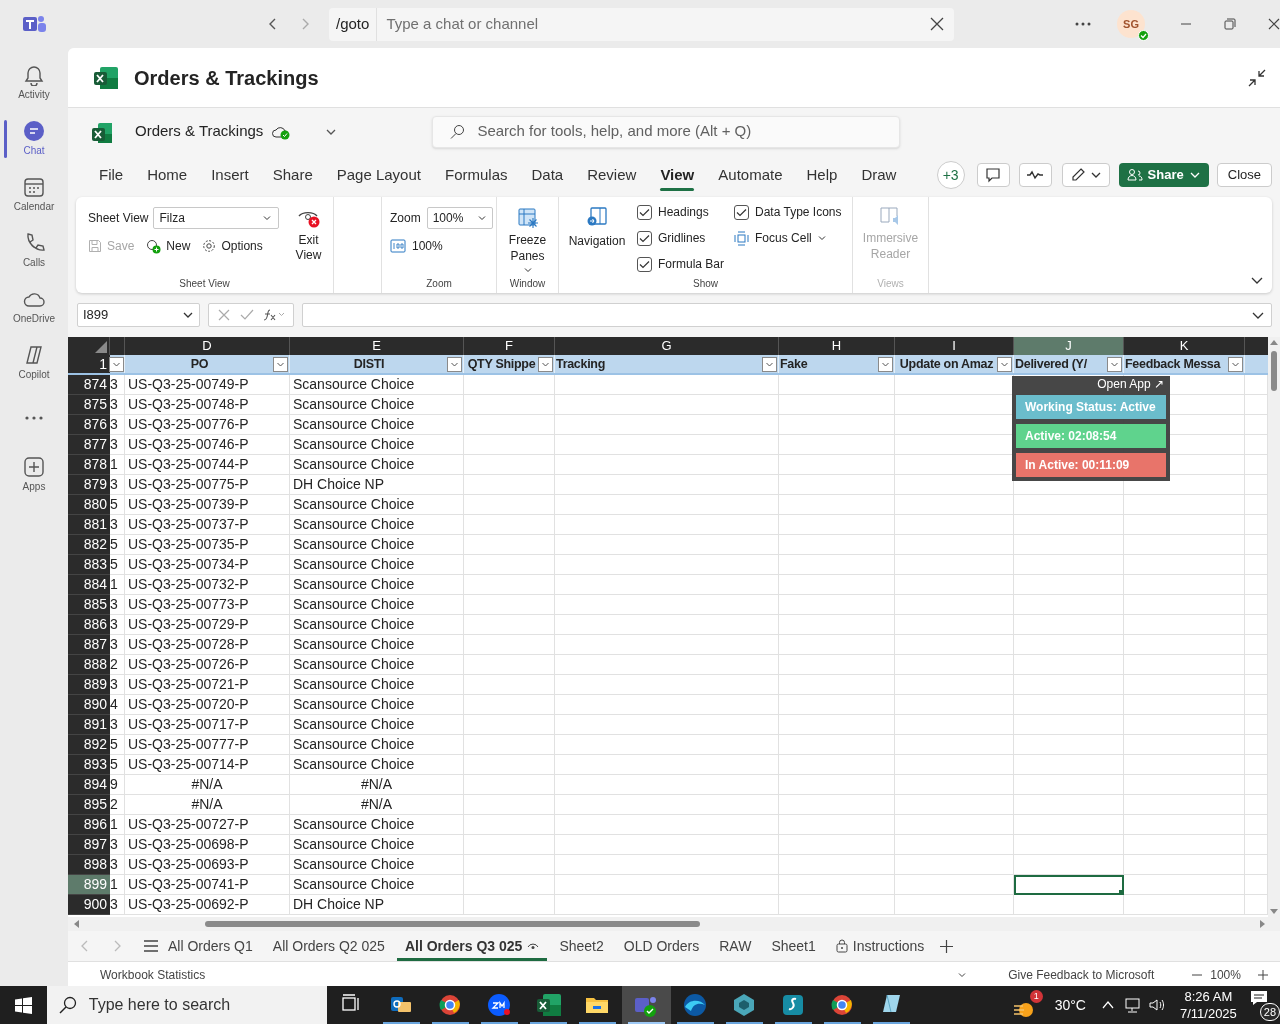 This screenshot has width=1280, height=1024. I want to click on horizontal-scrollbar, so click(674, 924).